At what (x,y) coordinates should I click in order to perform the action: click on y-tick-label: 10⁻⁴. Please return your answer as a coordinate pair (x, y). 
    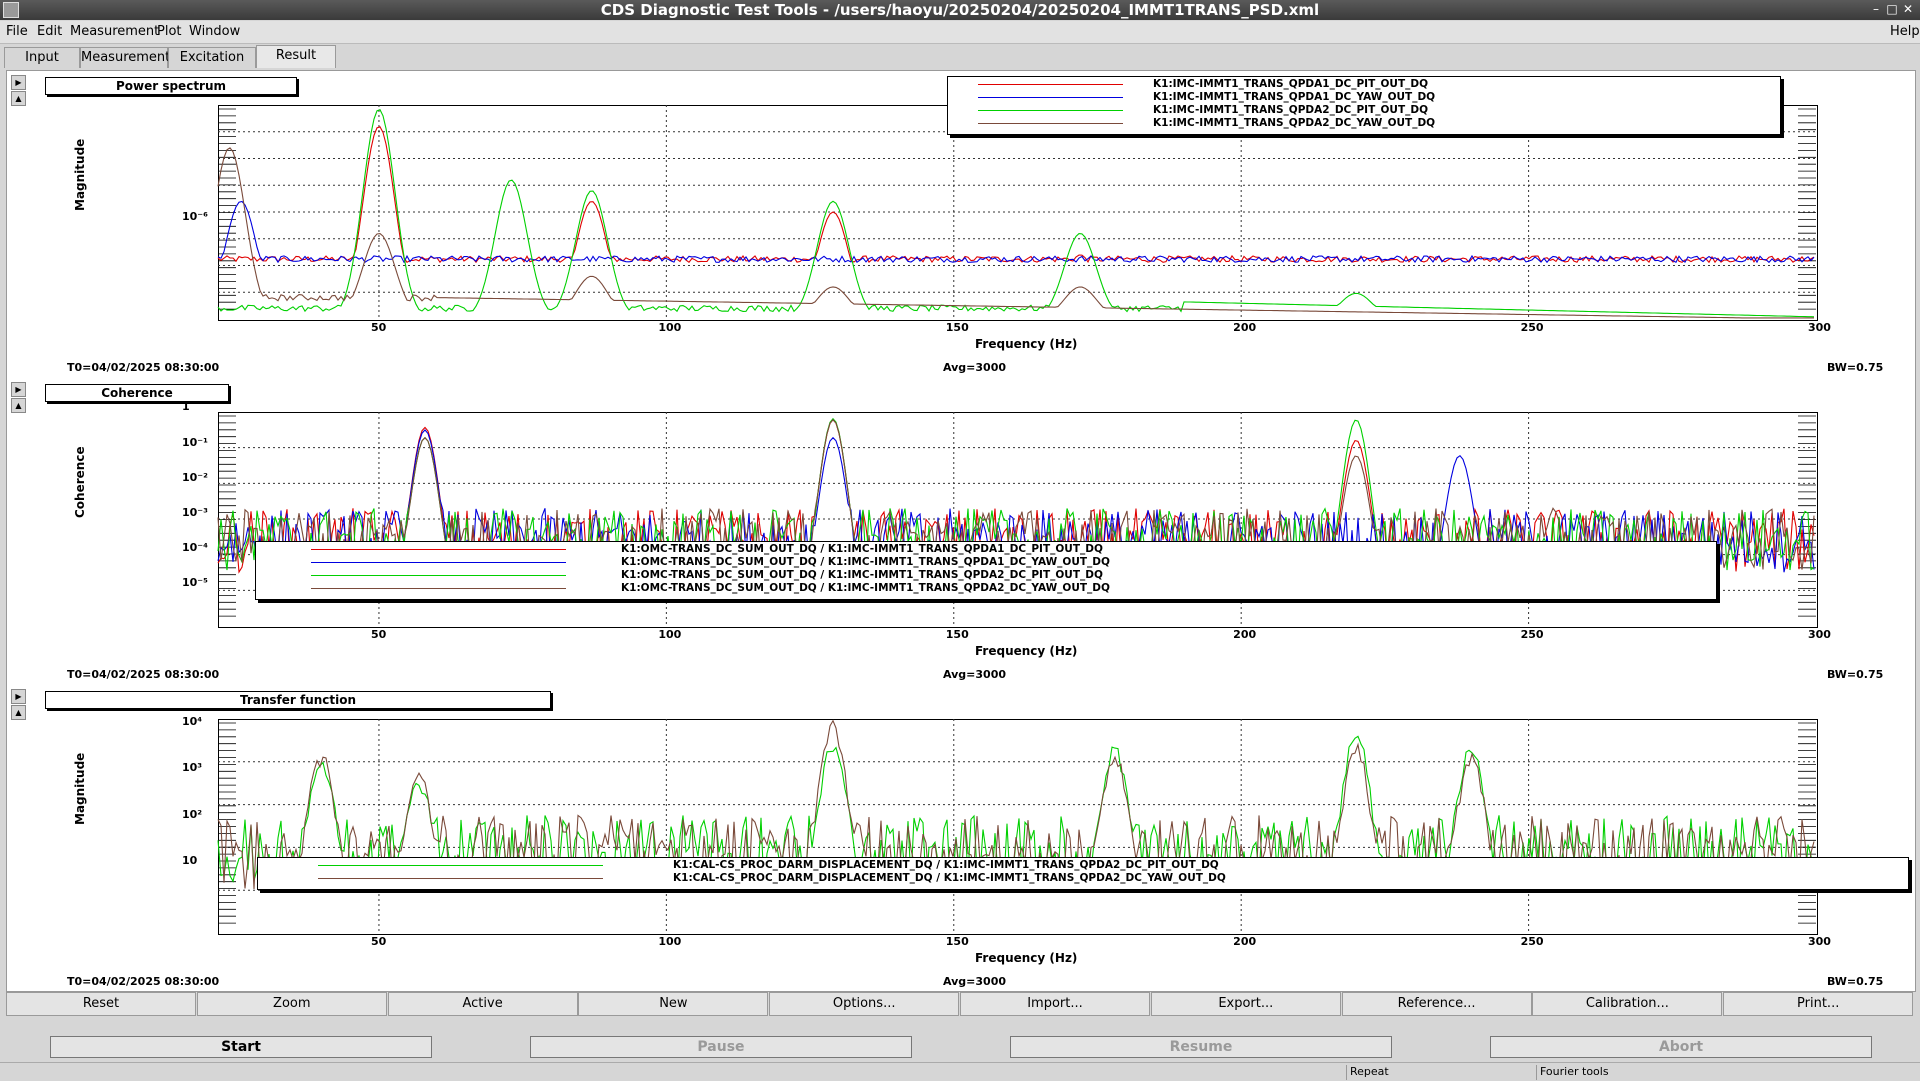
    Looking at the image, I should click on (195, 547).